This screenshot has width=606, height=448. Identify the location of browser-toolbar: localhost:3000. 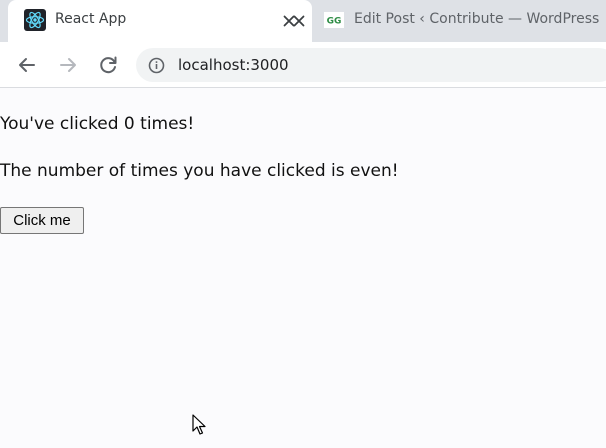
(303, 65).